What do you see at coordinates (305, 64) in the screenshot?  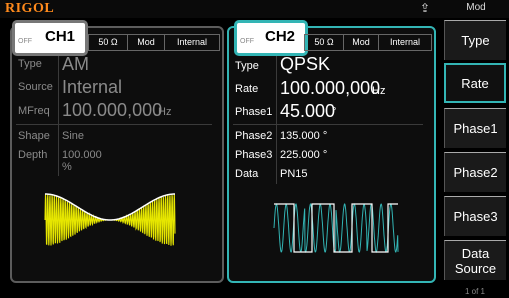 I see `ch2-type-value: QPSK` at bounding box center [305, 64].